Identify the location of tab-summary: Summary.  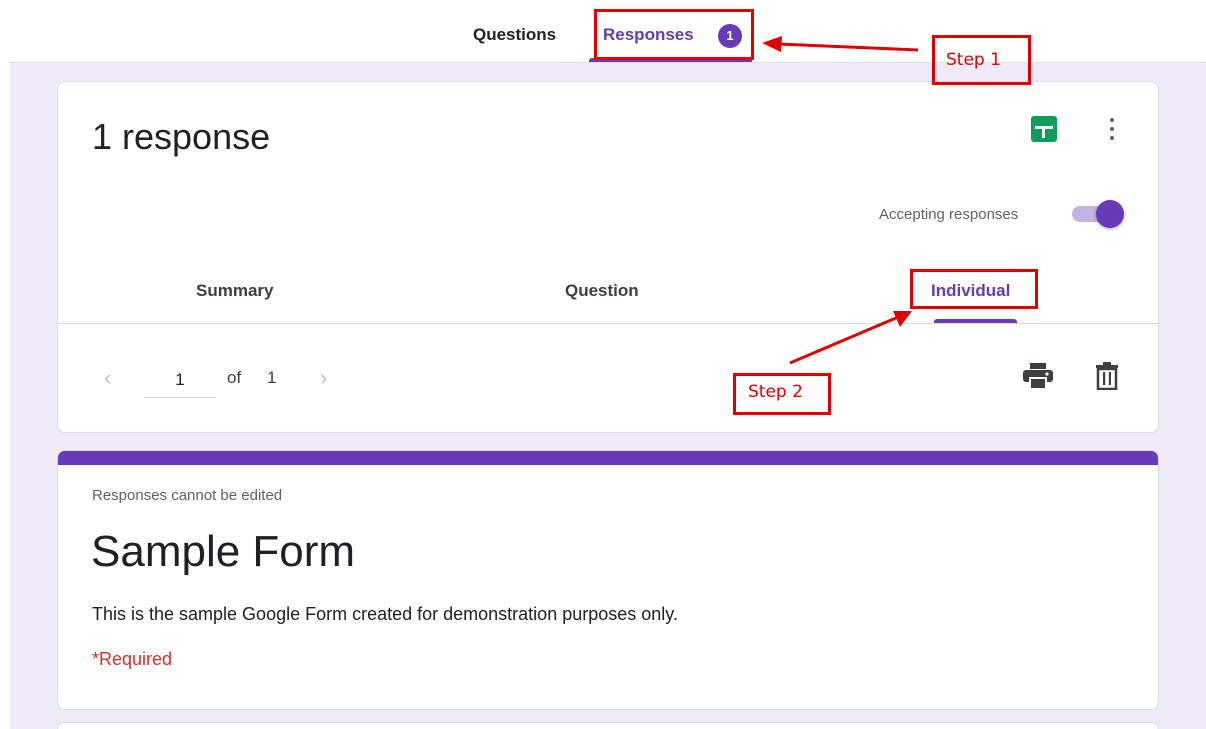
(234, 291).